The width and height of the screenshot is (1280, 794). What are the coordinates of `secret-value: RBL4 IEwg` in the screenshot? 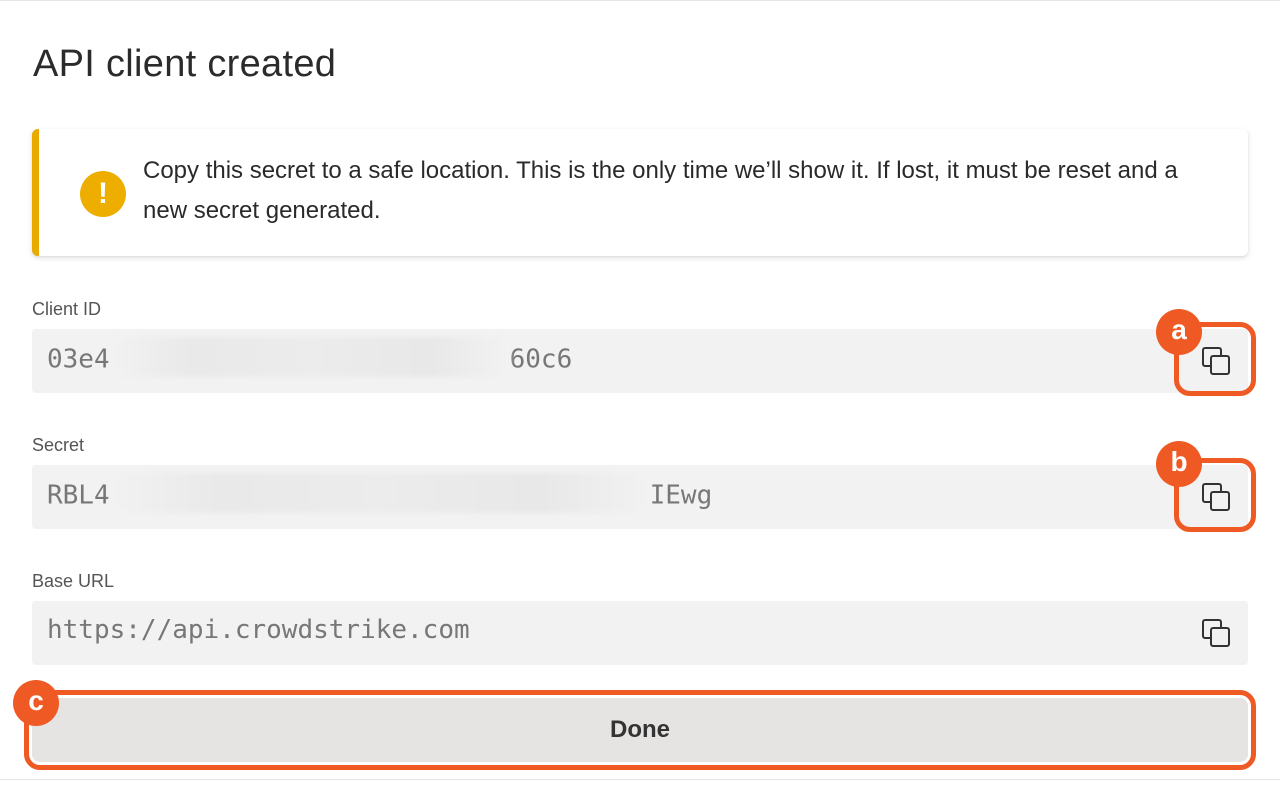 It's located at (380, 493).